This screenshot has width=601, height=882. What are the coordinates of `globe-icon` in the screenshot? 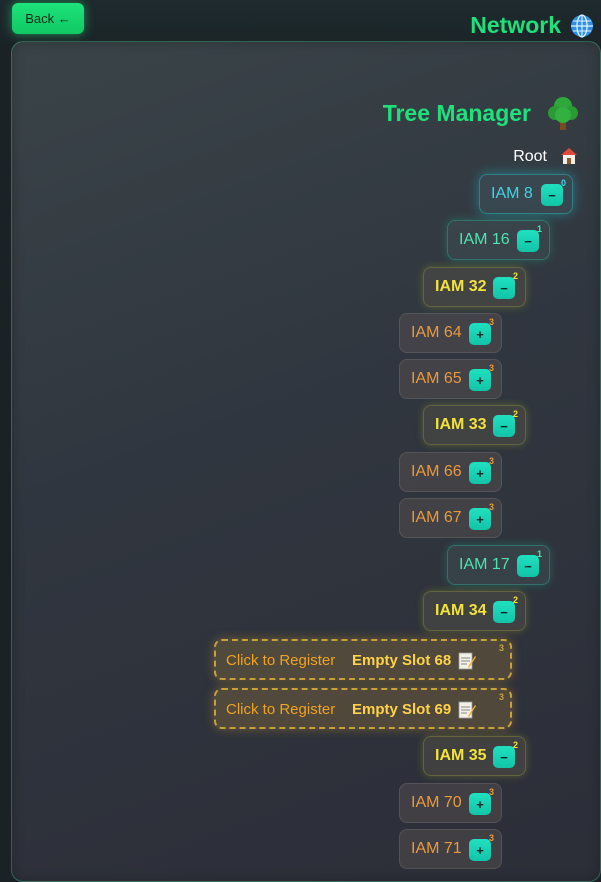 It's located at (582, 26).